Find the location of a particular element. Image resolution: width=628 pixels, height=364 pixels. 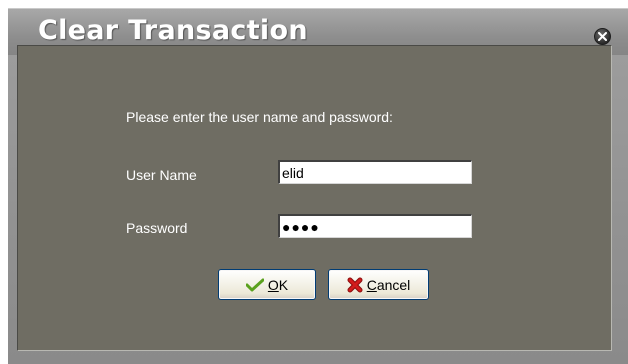

dialog-title: Clear Transaction is located at coordinates (173, 30).